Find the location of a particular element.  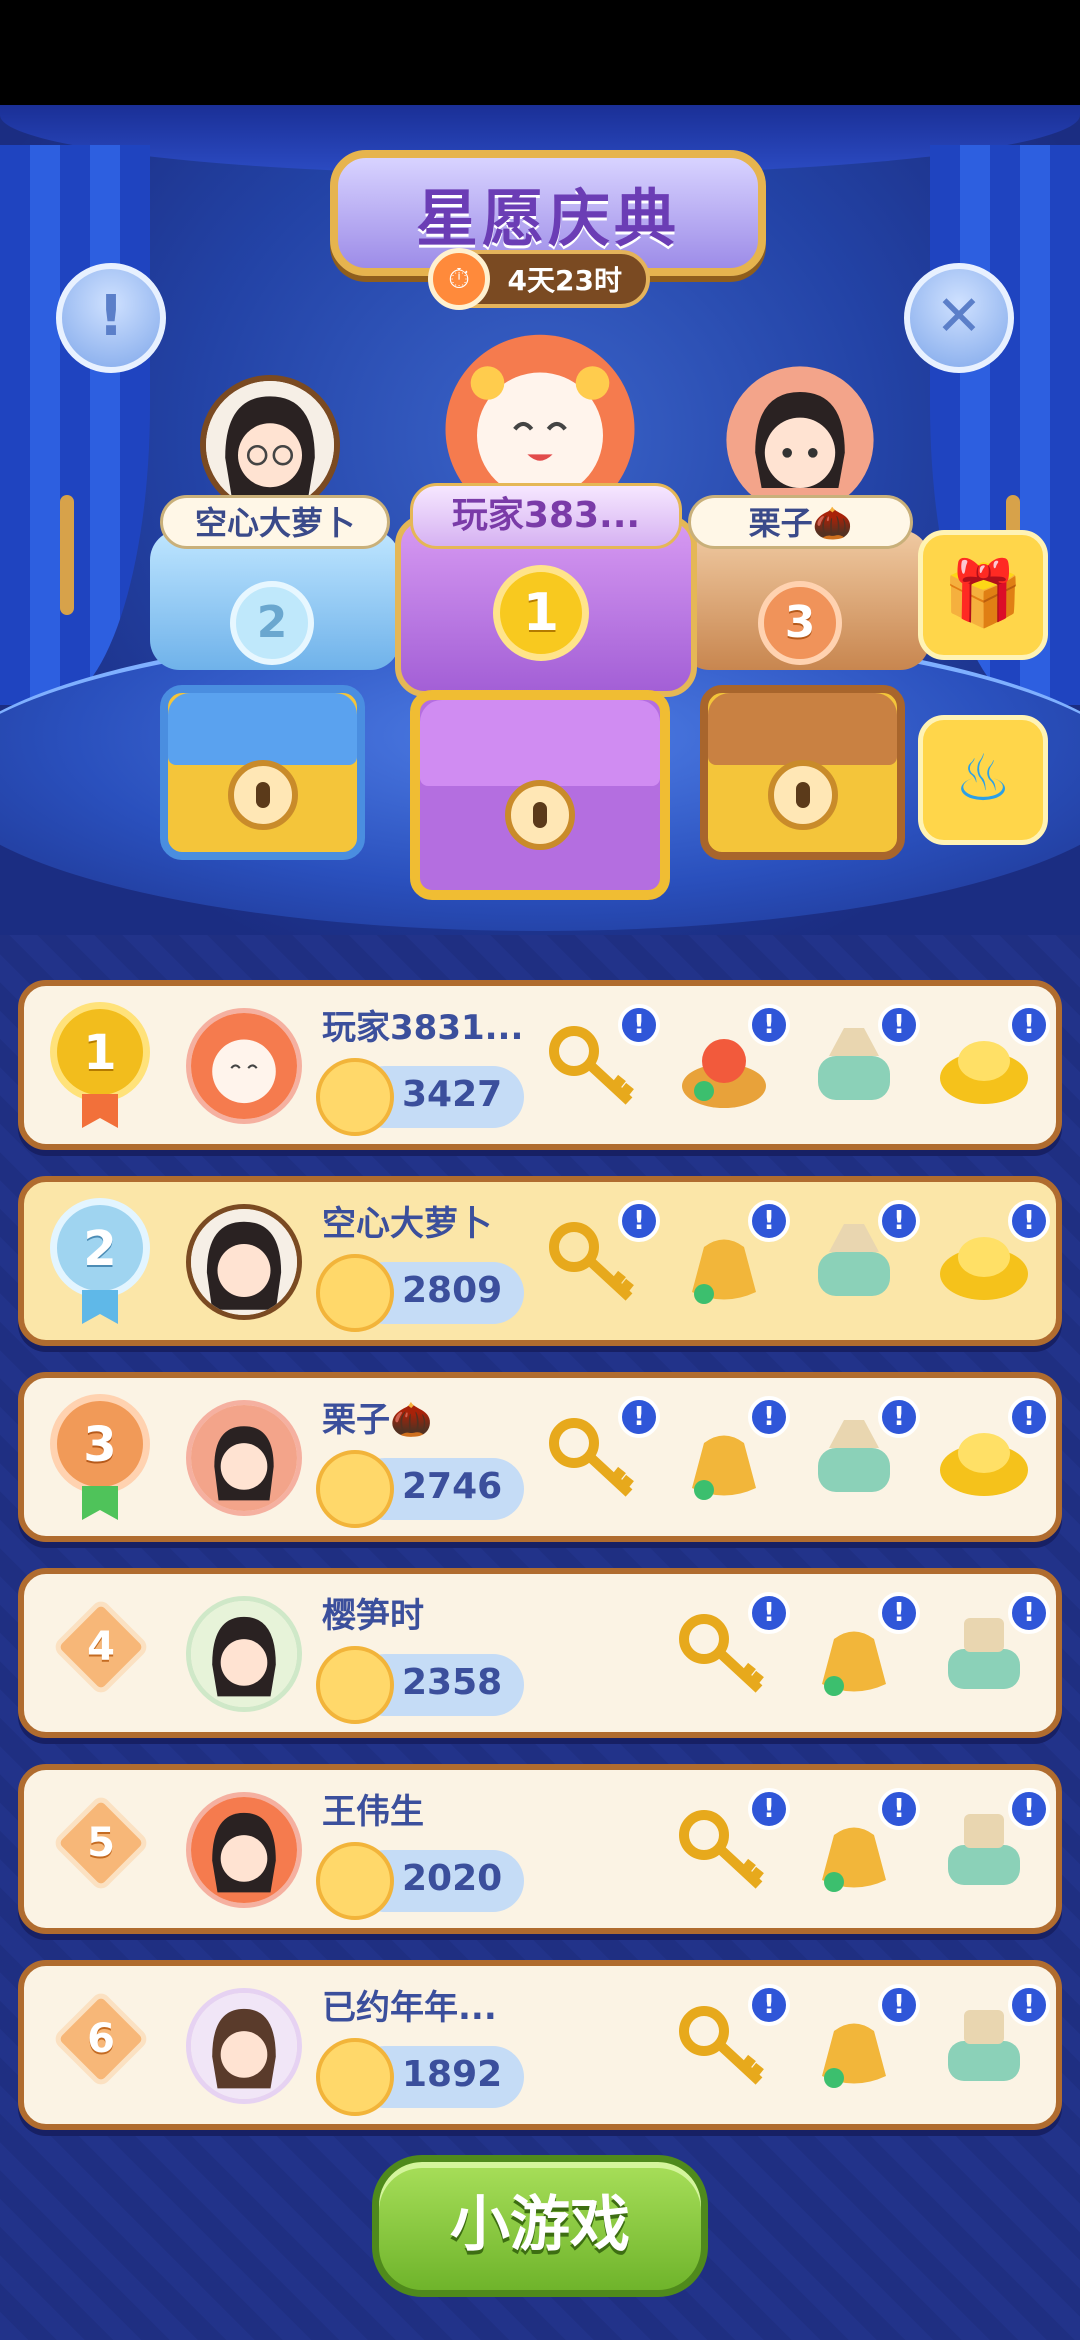

chest-gold is located at coordinates (540, 795).